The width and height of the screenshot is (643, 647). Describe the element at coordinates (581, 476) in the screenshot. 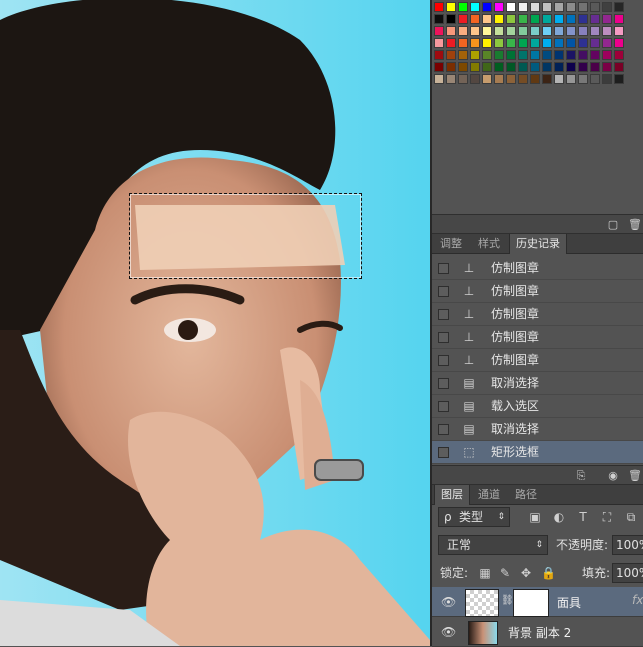

I see `new-document-from-state-icon: ⎘` at that location.